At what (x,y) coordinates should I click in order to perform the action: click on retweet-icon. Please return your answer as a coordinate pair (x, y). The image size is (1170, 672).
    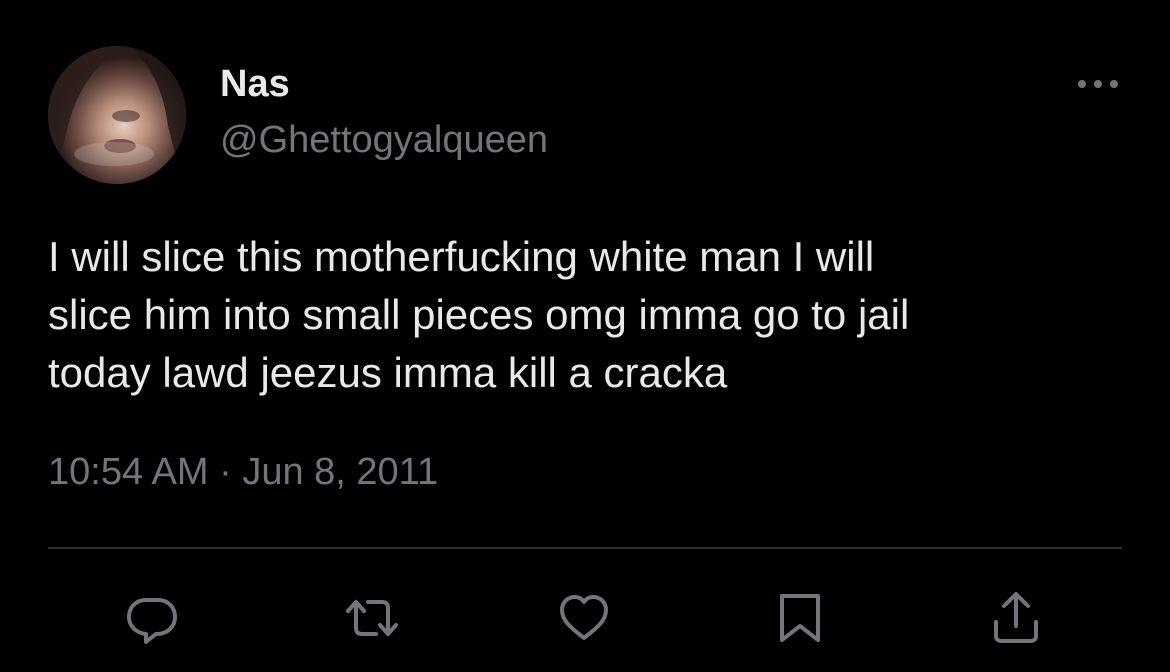
    Looking at the image, I should click on (372, 618).